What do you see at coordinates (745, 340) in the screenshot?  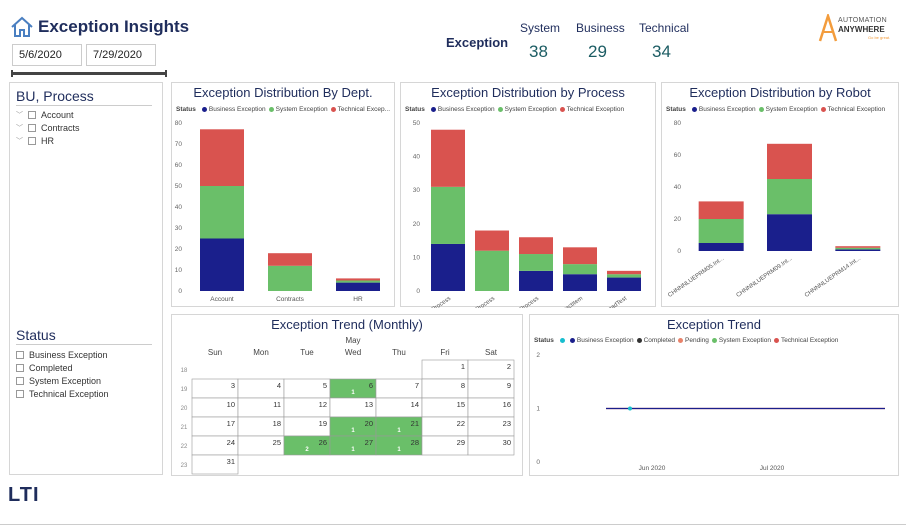 I see `legend-entry: System Exception` at bounding box center [745, 340].